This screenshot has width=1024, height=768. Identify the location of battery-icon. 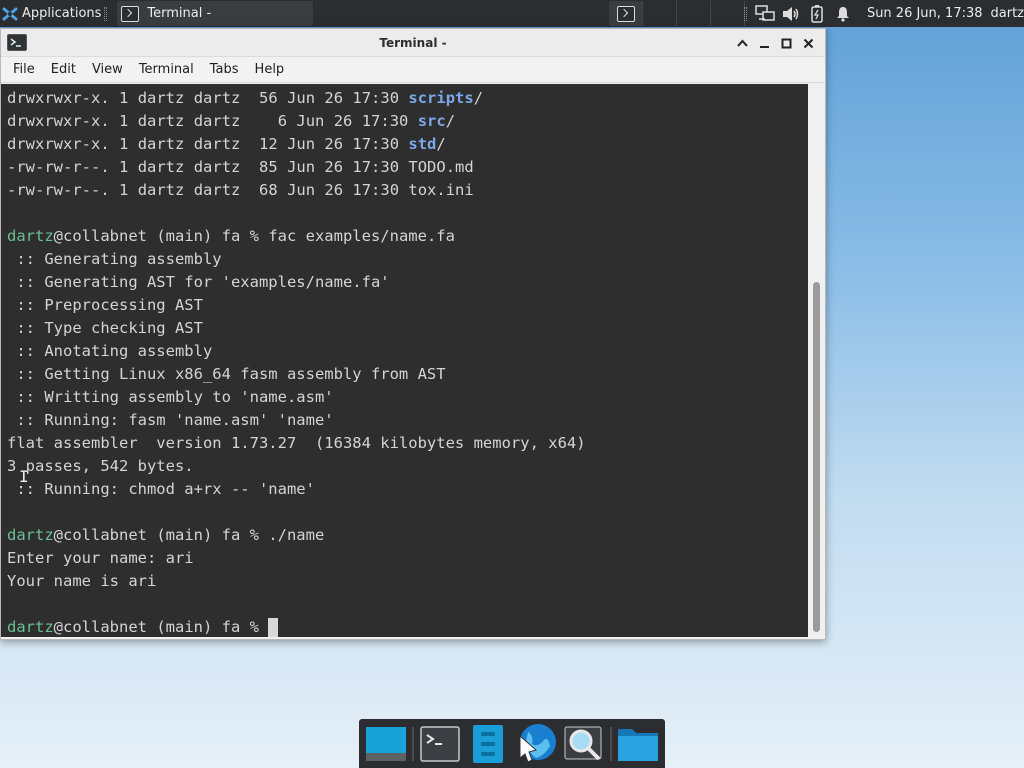
(817, 14).